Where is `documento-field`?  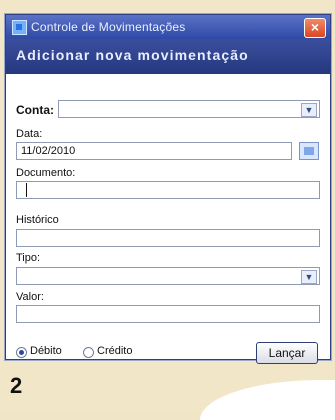
documento-field is located at coordinates (168, 190).